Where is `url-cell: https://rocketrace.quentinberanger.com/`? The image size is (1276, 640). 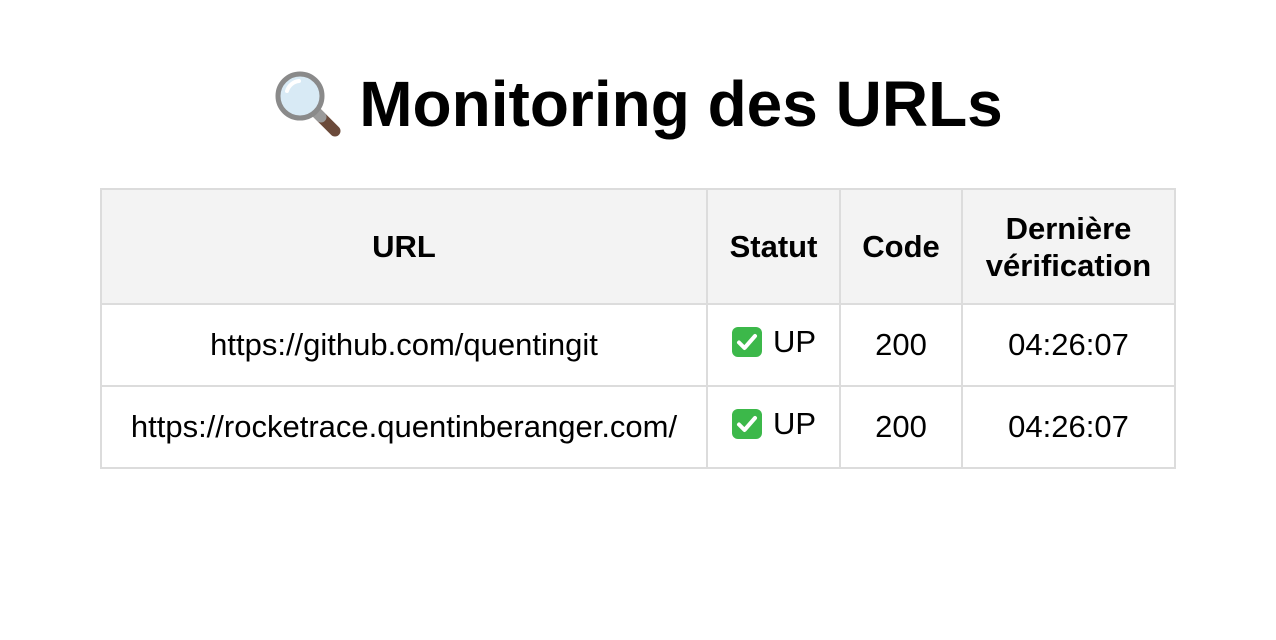 url-cell: https://rocketrace.quentinberanger.com/ is located at coordinates (404, 427).